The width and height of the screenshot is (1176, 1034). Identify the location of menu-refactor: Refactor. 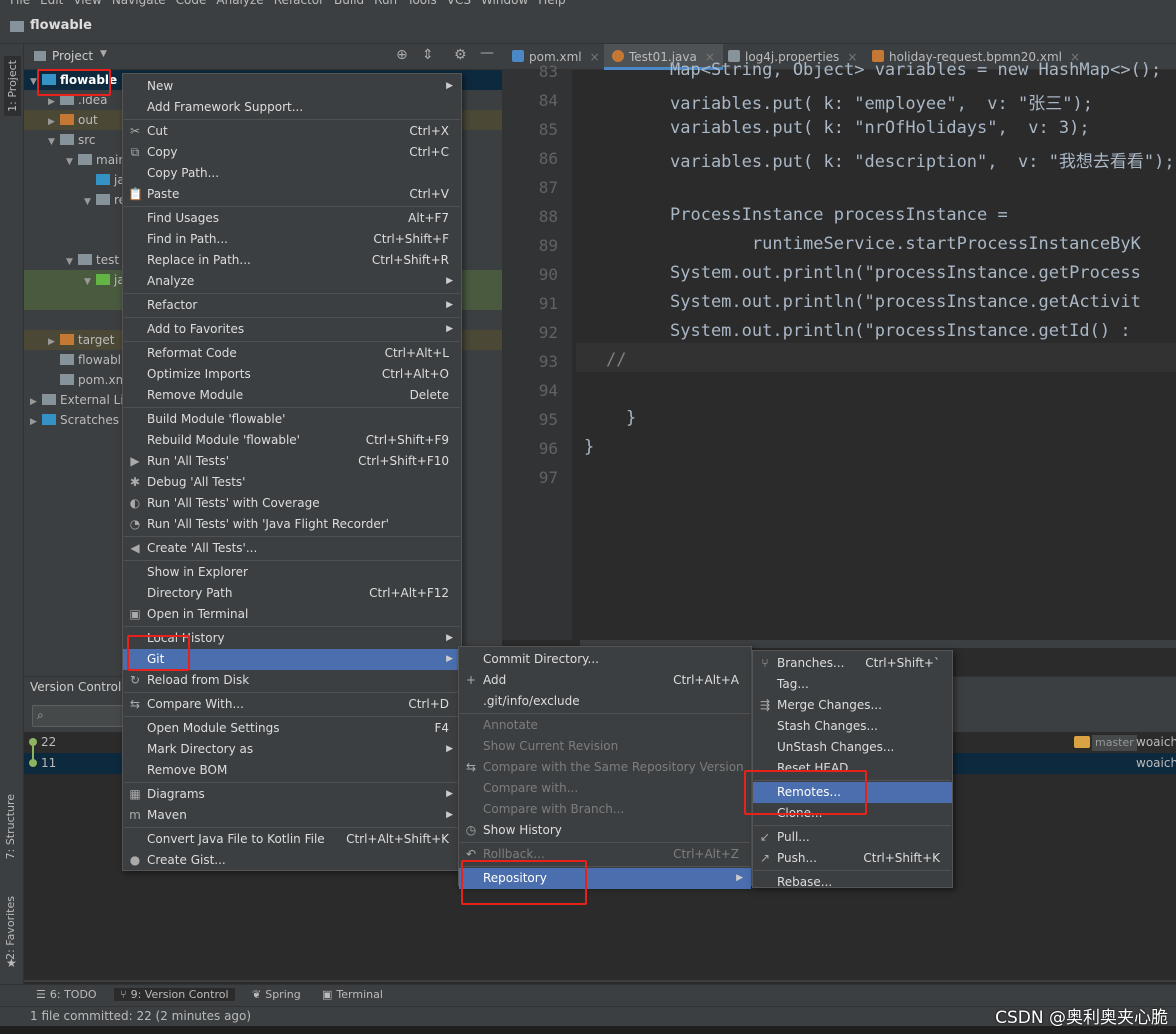
(299, 3).